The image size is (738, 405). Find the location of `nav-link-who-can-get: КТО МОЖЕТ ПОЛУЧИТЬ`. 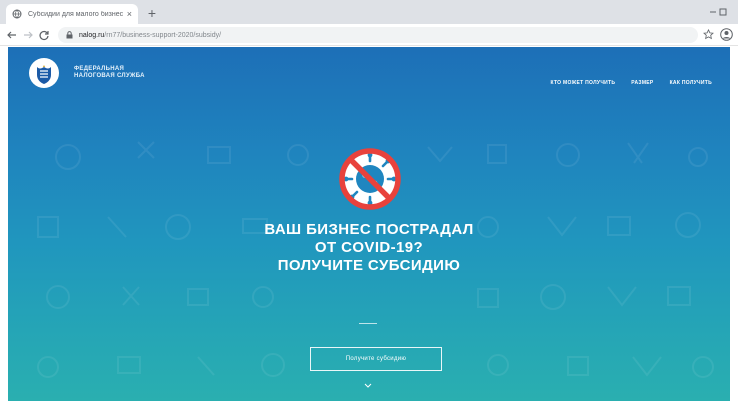

nav-link-who-can-get: КТО МОЖЕТ ПОЛУЧИТЬ is located at coordinates (582, 83).